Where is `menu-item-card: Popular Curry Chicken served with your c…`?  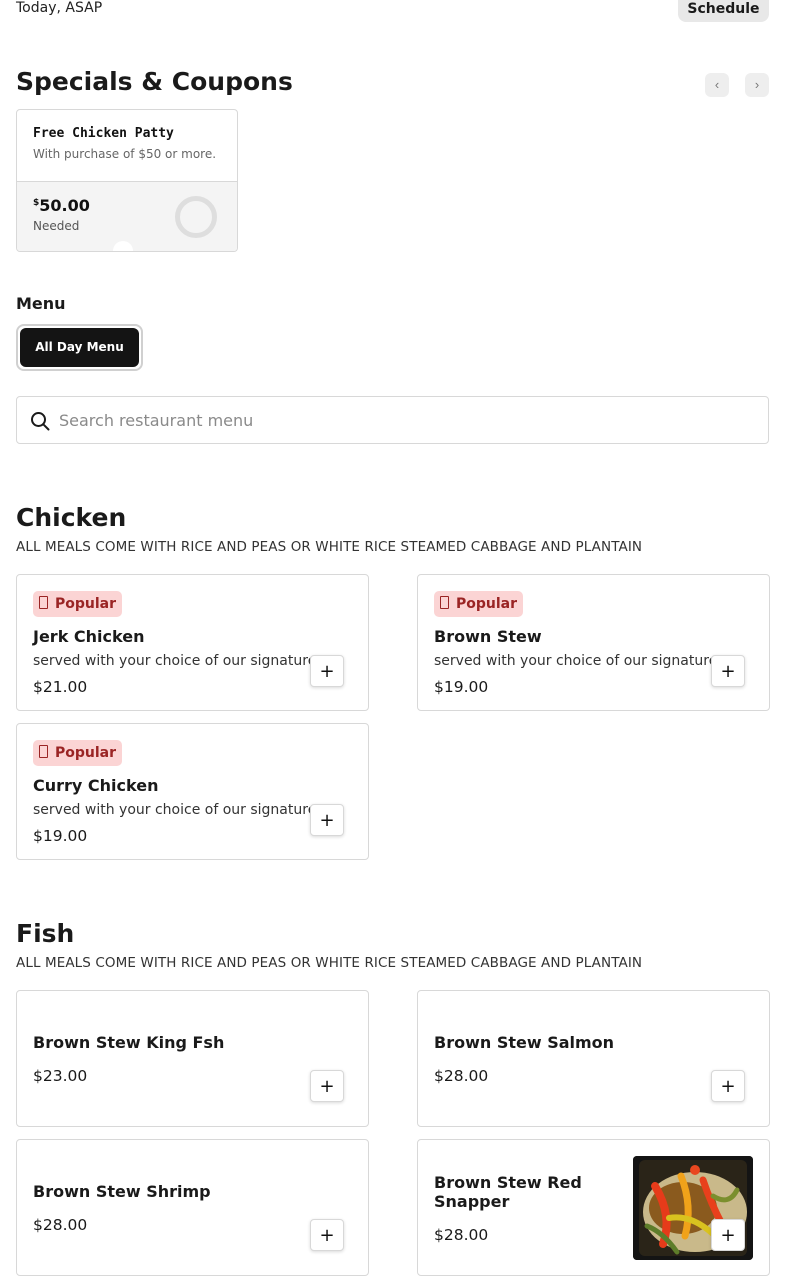 menu-item-card: Popular Curry Chicken served with your c… is located at coordinates (192, 791).